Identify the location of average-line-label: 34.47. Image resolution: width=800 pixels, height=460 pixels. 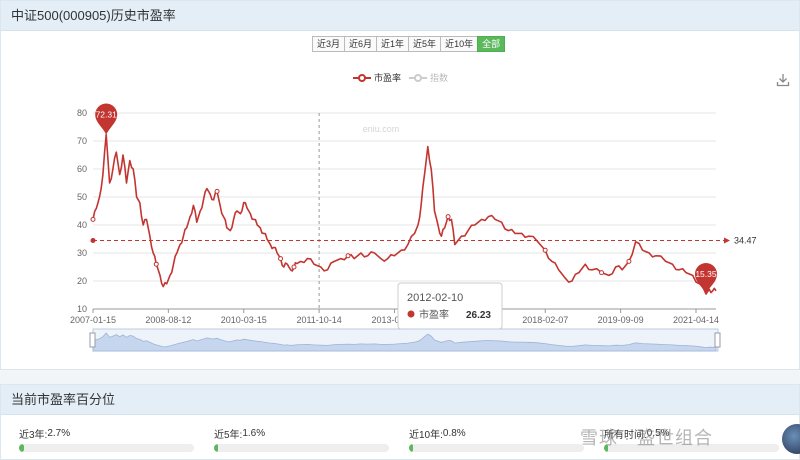
(745, 240).